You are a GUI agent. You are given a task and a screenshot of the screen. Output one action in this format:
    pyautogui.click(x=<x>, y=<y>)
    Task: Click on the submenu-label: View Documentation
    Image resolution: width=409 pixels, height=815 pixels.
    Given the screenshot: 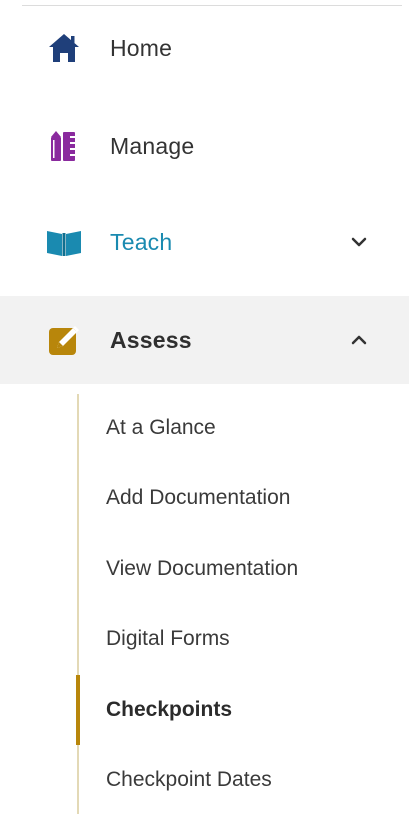 What is the action you would take?
    pyautogui.click(x=202, y=568)
    